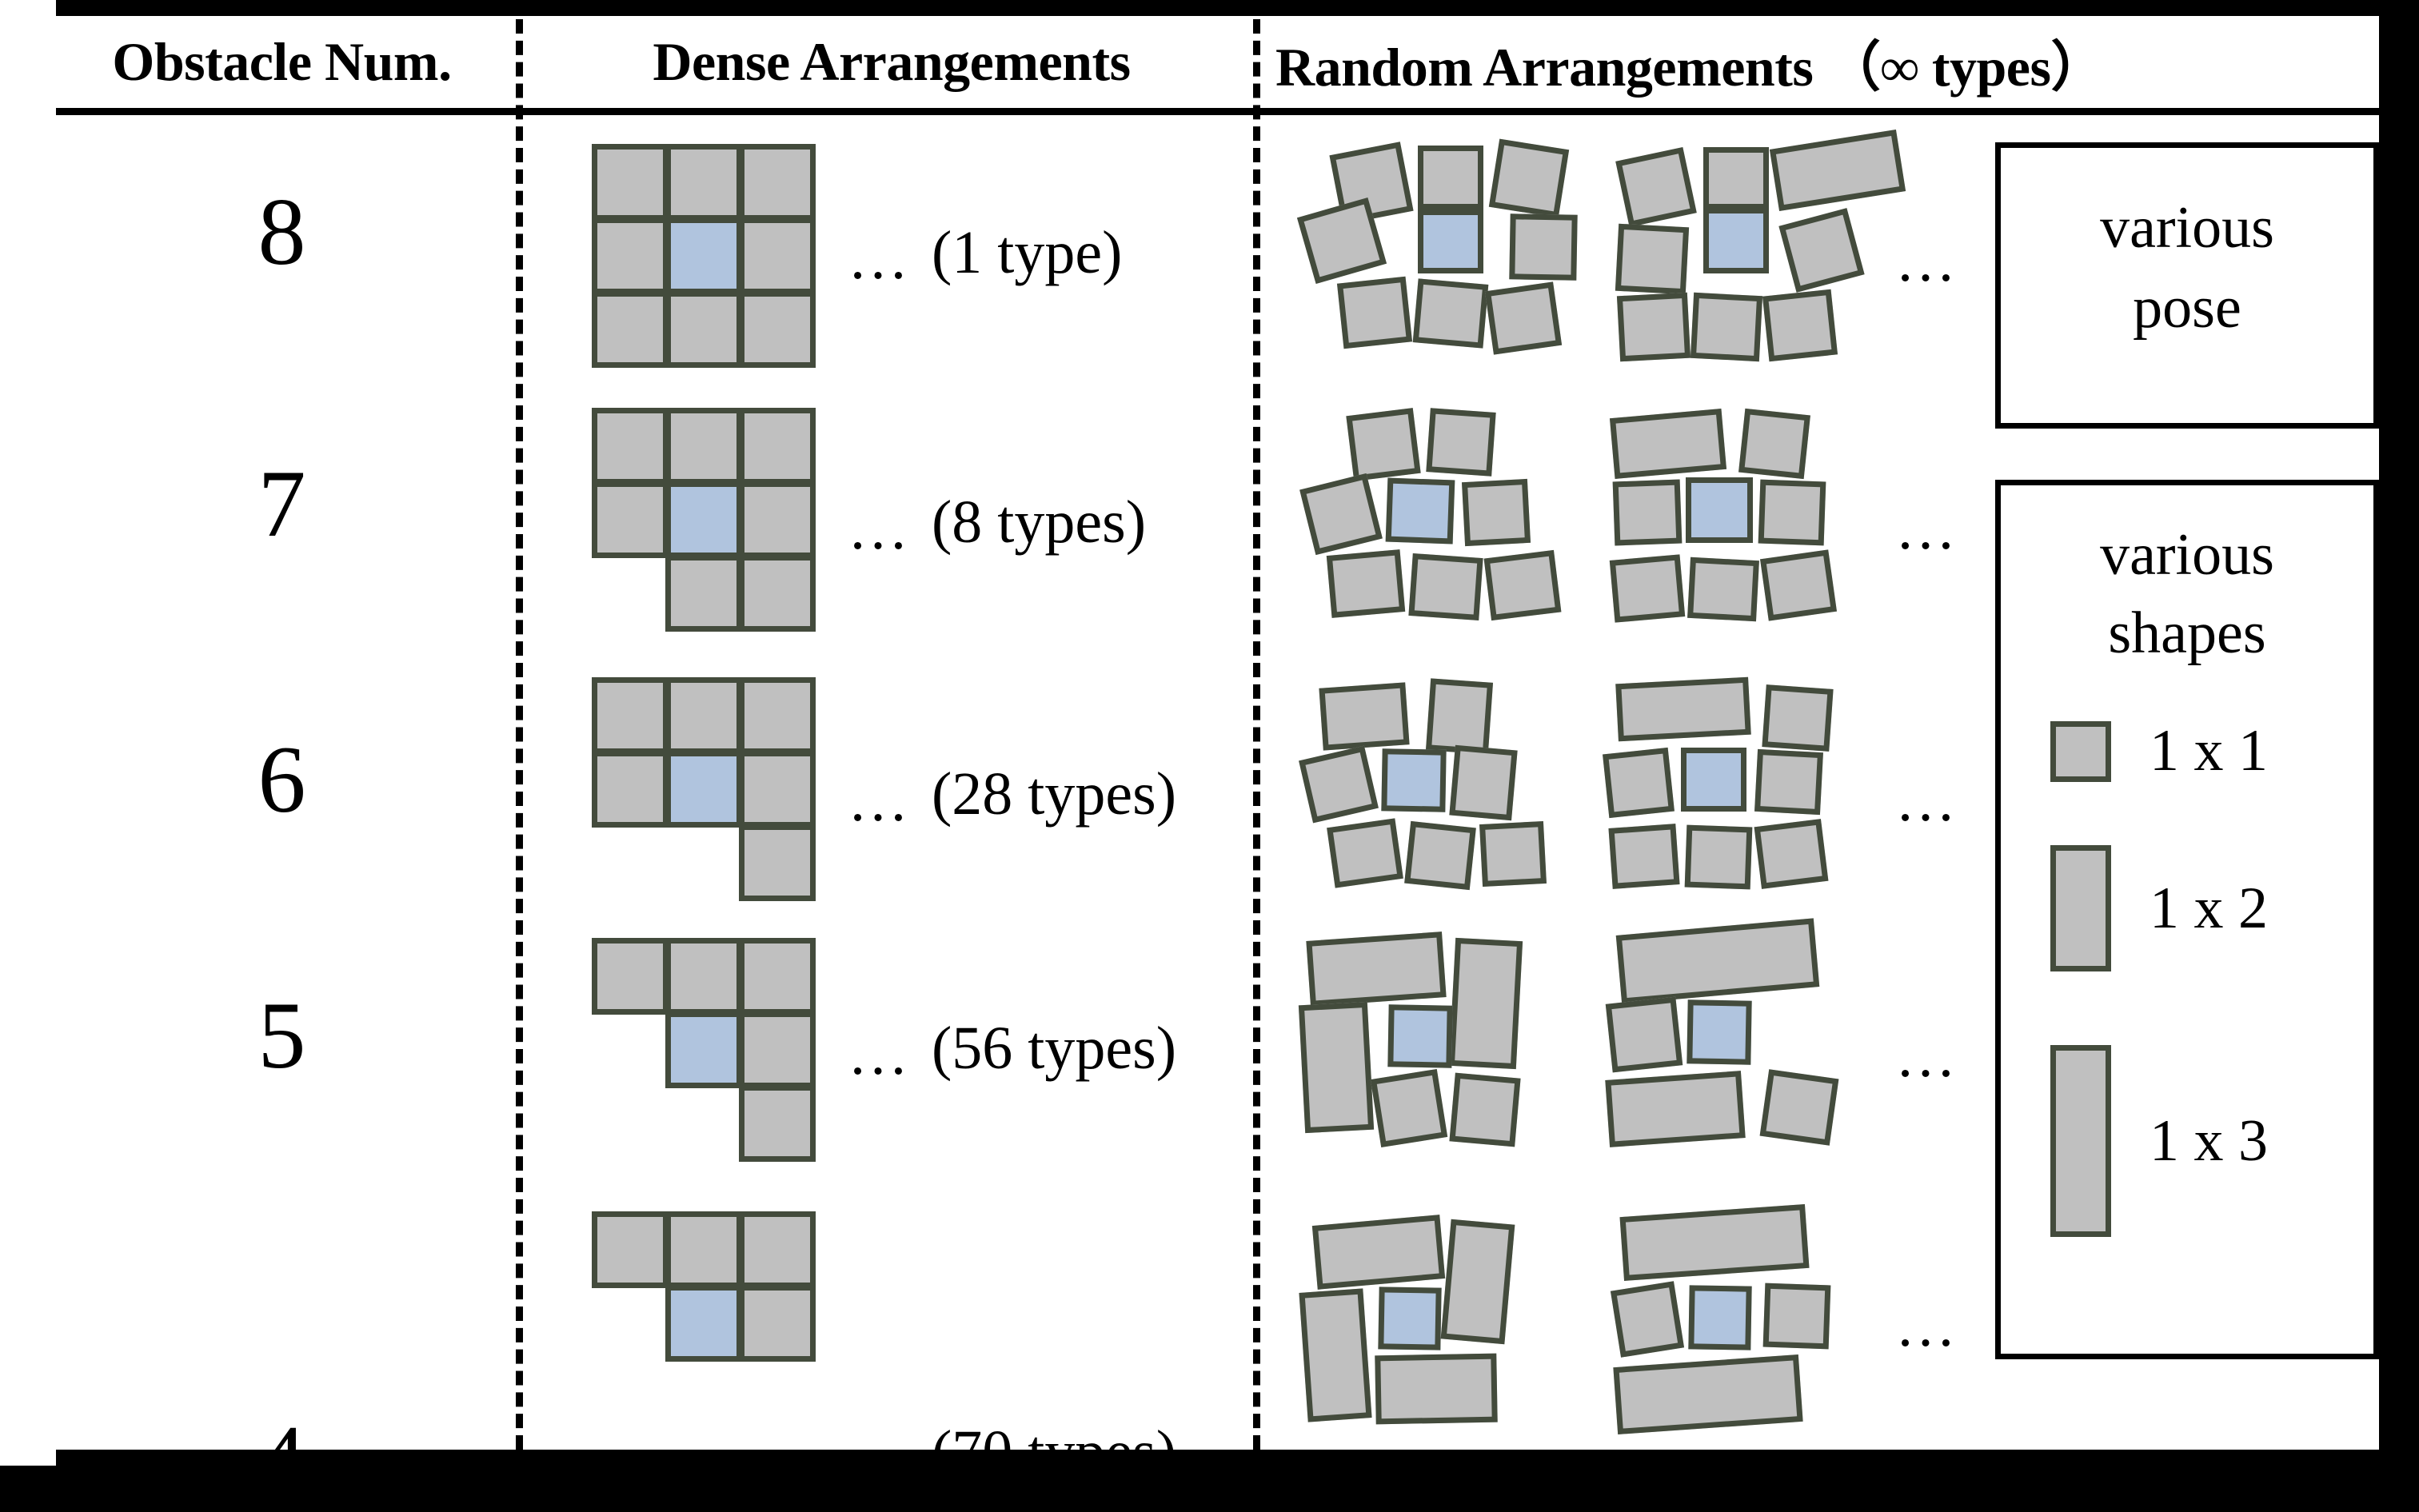  Describe the element at coordinates (281, 1459) in the screenshot. I see `obstacle-num-value: 4` at that location.